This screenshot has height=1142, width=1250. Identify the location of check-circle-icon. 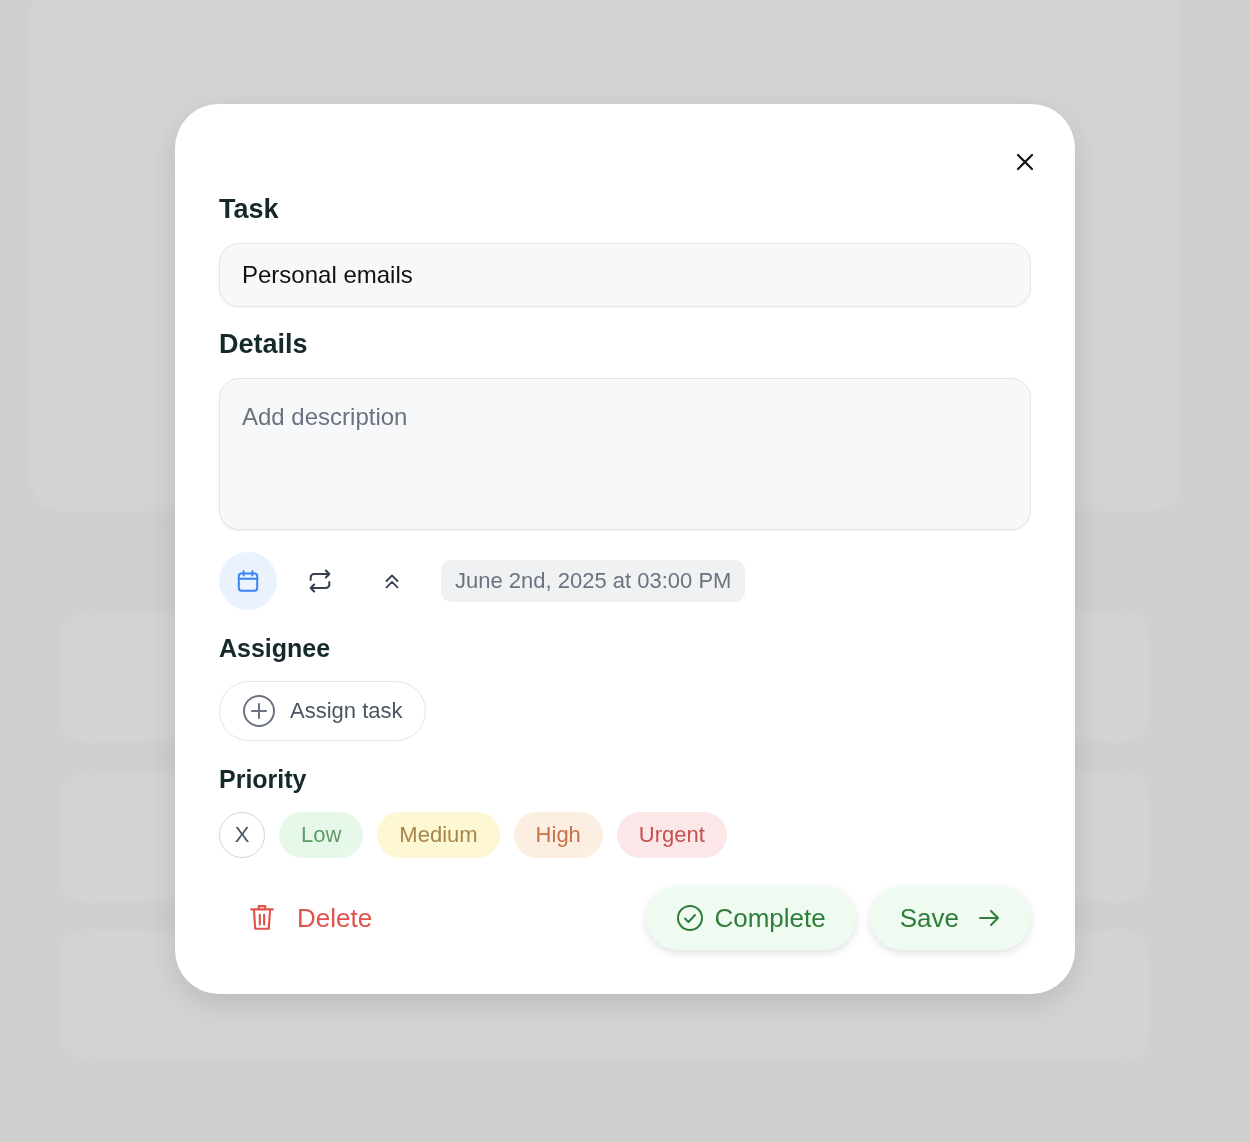
(690, 918).